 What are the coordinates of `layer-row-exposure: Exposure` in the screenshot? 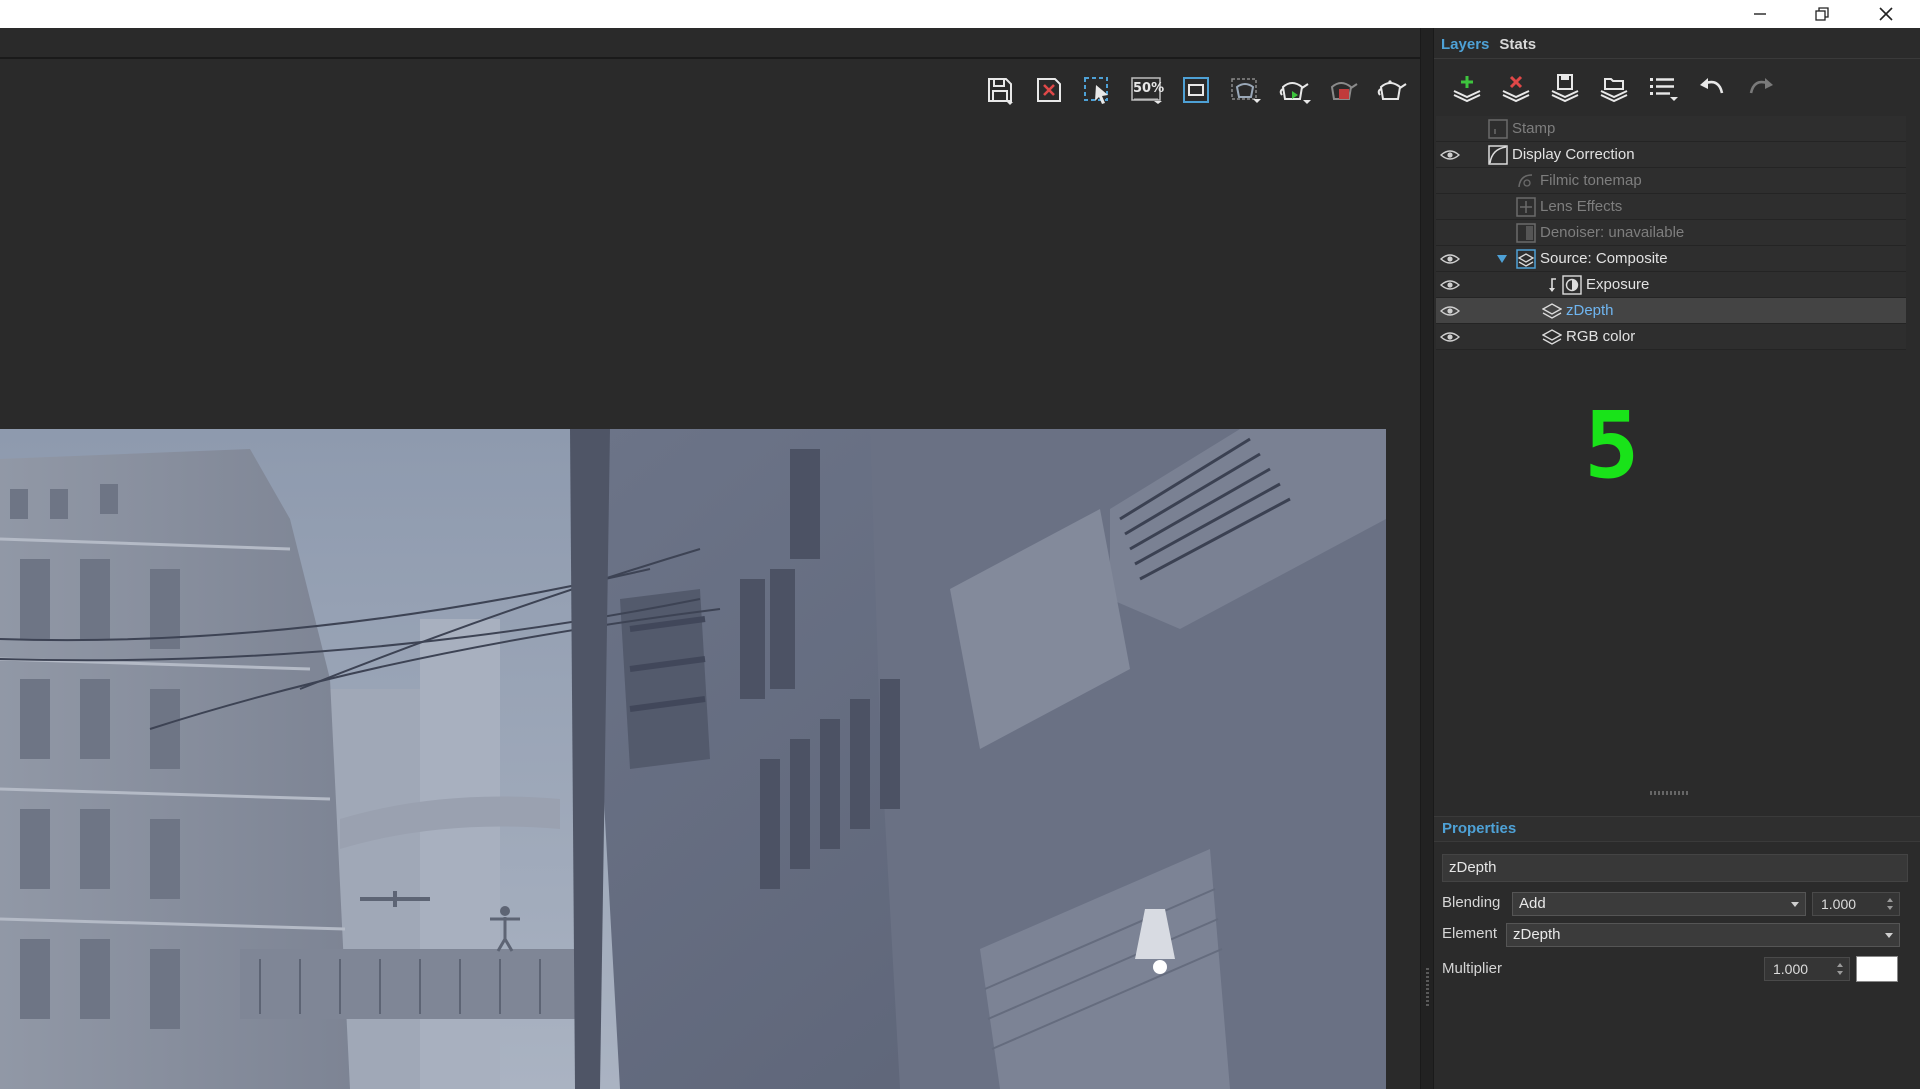 It's located at (1671, 285).